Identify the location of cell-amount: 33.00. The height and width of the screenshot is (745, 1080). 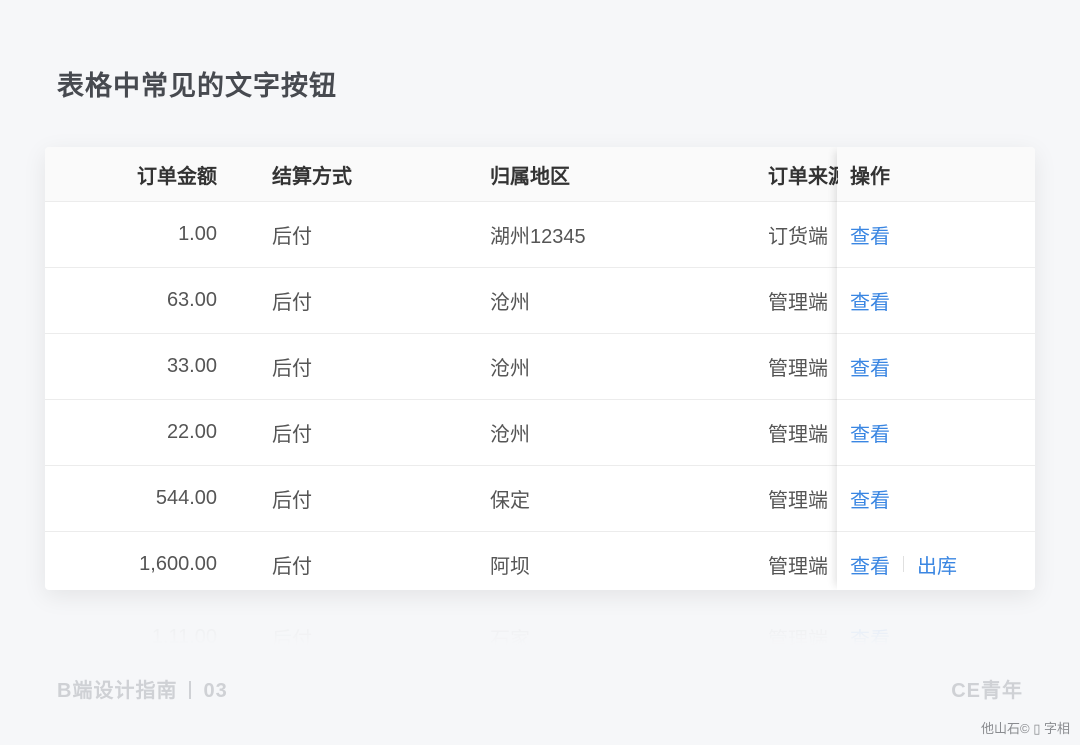
(191, 365).